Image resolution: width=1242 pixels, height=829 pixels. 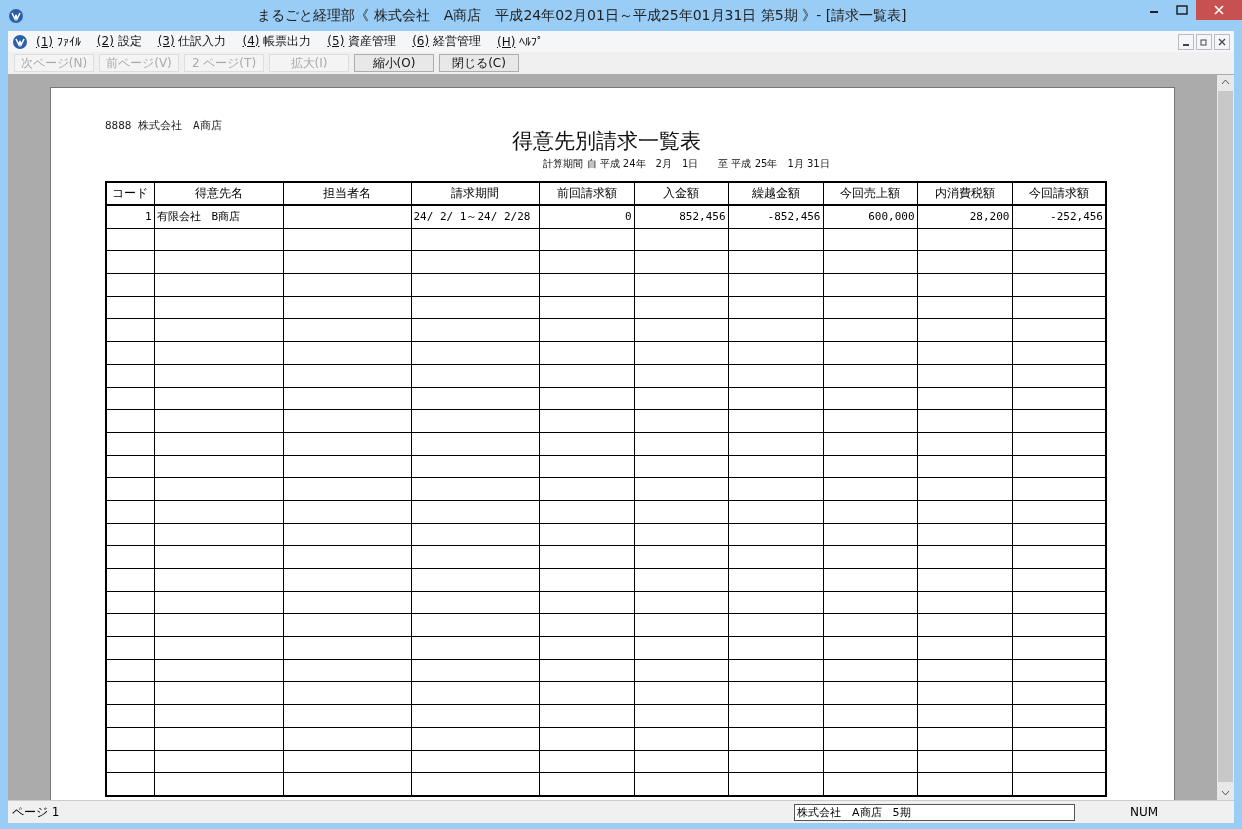 I want to click on column-header: 繰越金額, so click(x=775, y=193).